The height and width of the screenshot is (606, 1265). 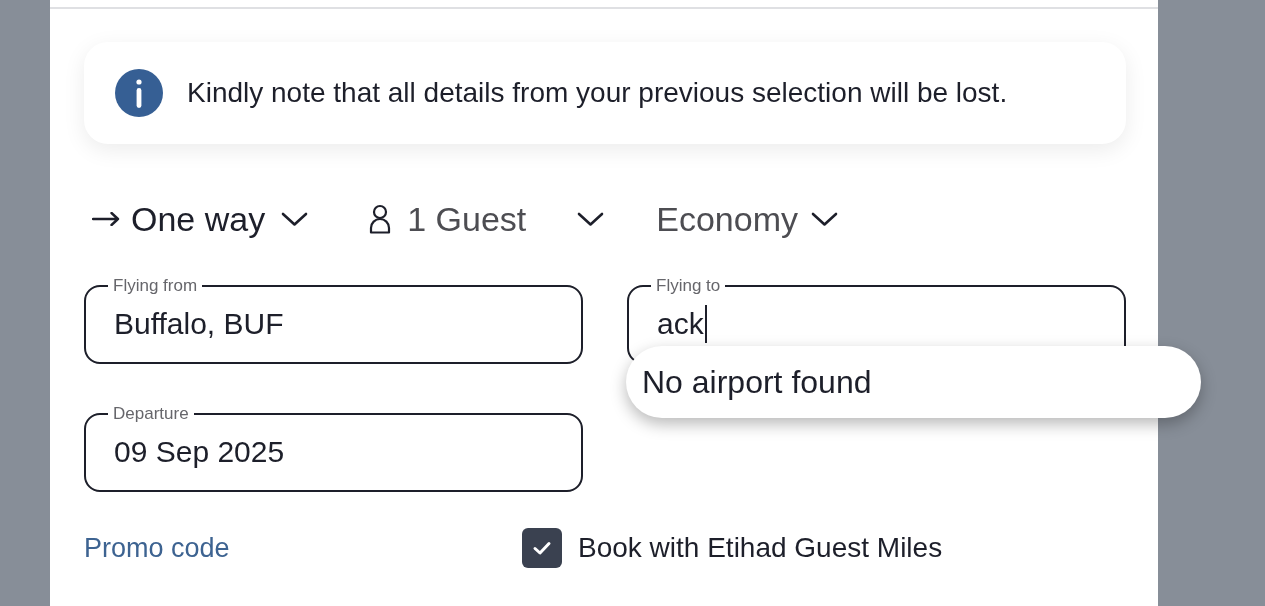 What do you see at coordinates (155, 286) in the screenshot?
I see `field-label: Flying from` at bounding box center [155, 286].